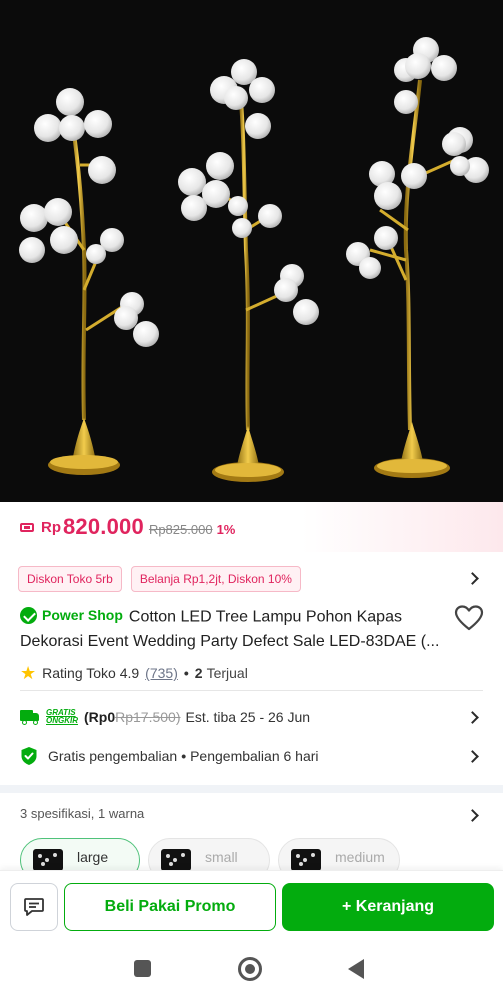  What do you see at coordinates (227, 673) in the screenshot?
I see `sold-label: Terjual` at bounding box center [227, 673].